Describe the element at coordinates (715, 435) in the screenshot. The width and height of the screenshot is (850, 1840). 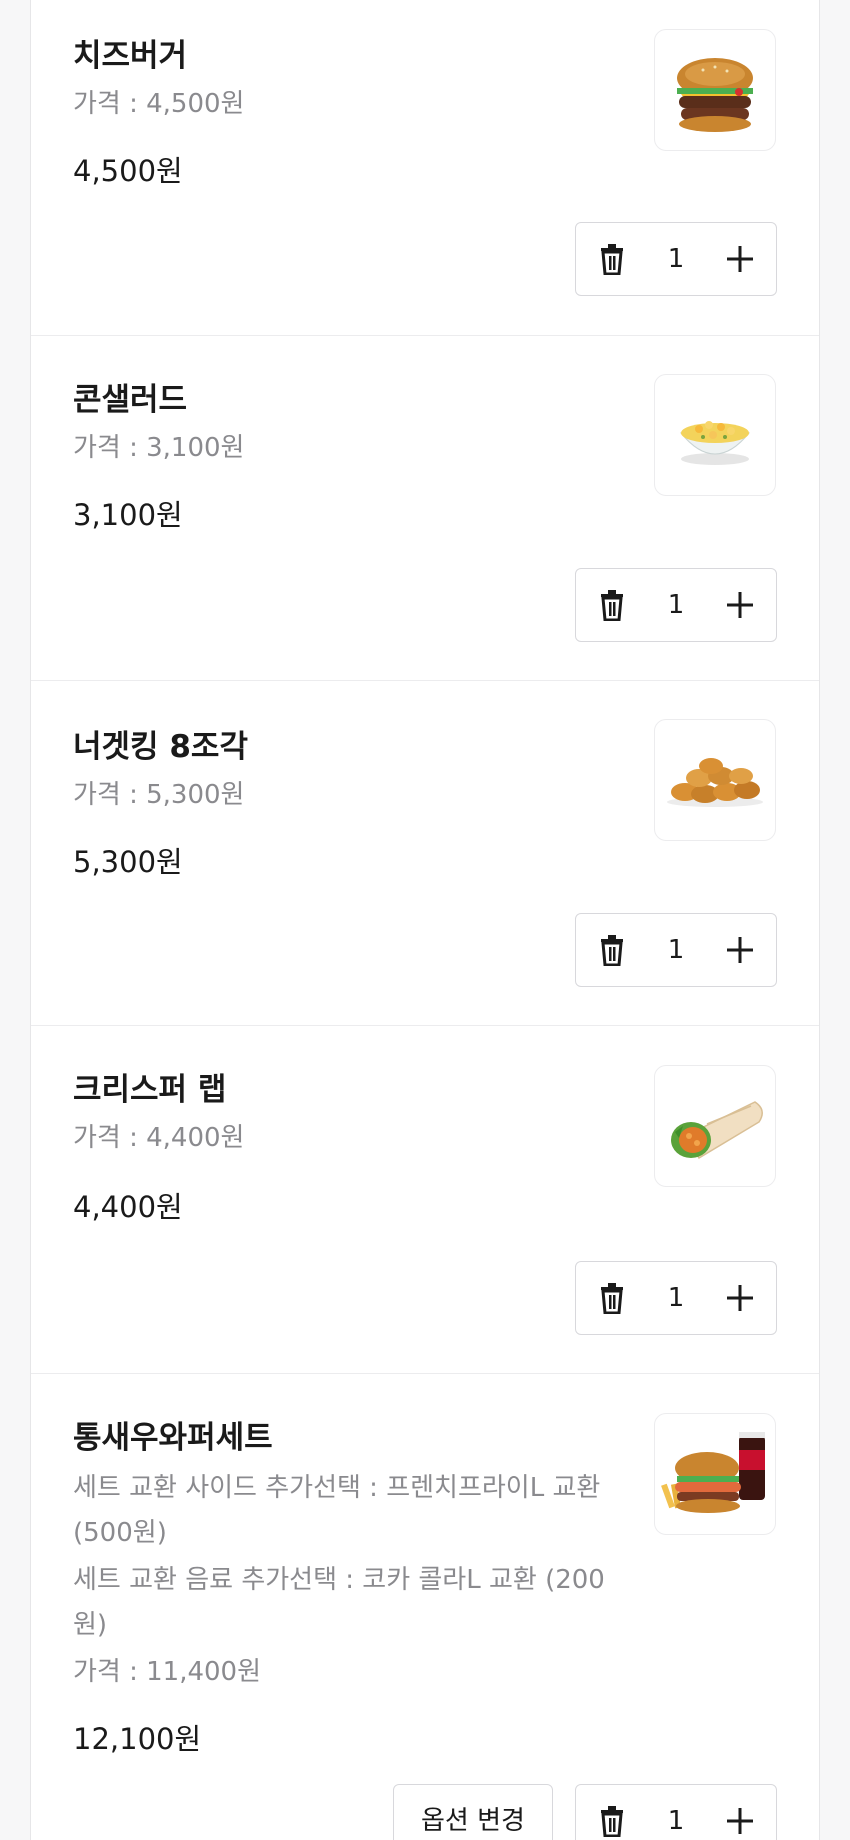
I see `corn-salad-image` at that location.